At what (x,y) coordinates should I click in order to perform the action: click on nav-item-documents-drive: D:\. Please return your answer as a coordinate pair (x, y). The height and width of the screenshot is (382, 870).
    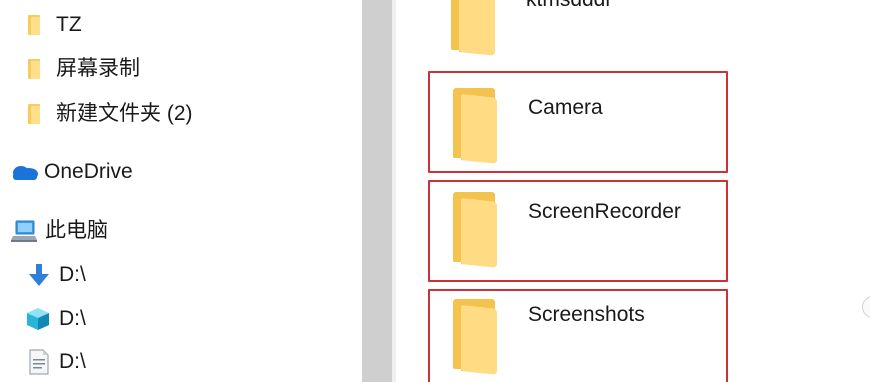
    Looking at the image, I should click on (57, 362).